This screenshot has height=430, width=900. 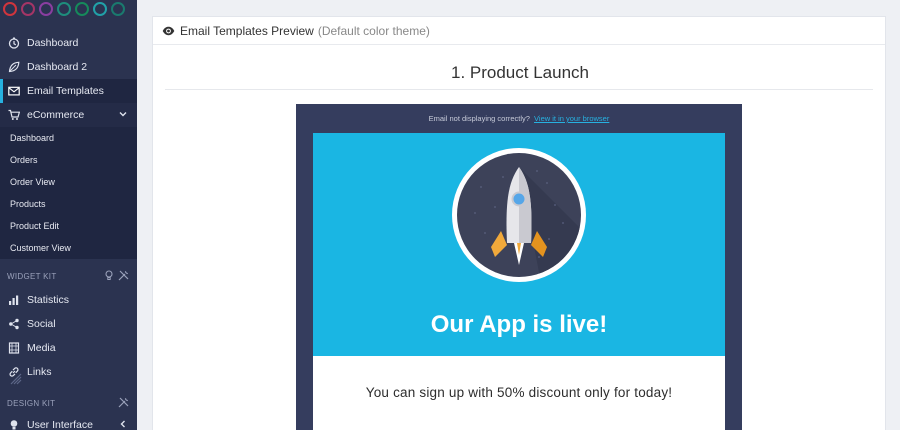 I want to click on clock-icon, so click(x=14, y=43).